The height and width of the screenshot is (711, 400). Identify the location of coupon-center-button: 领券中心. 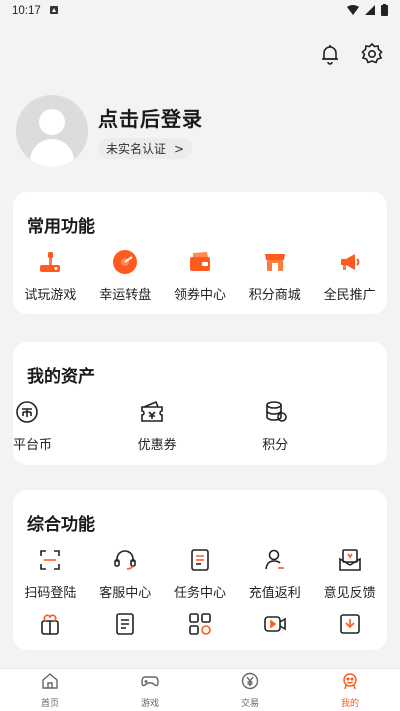
(200, 275).